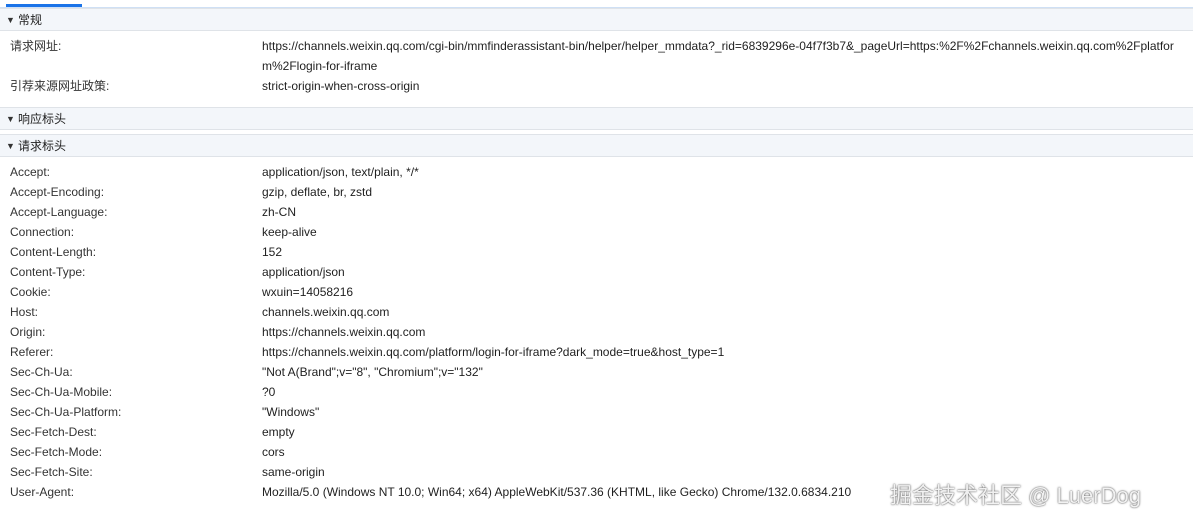 The height and width of the screenshot is (525, 1193). Describe the element at coordinates (56, 452) in the screenshot. I see `row-key: Sec-Fetch-Mode:` at that location.